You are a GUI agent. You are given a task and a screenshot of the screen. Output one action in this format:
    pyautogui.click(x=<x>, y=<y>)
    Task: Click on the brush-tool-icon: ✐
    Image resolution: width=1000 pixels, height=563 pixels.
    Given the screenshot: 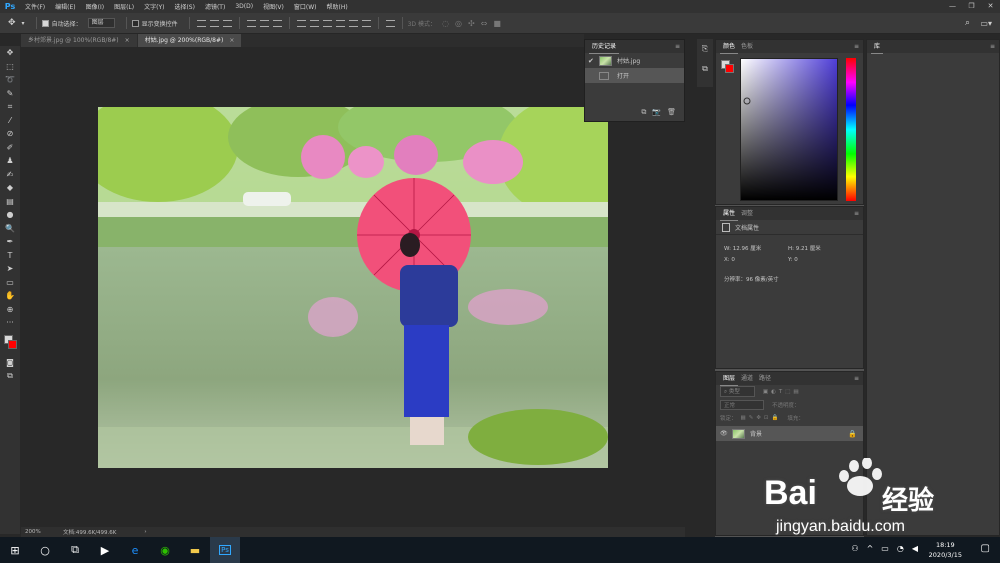 What is the action you would take?
    pyautogui.click(x=10, y=148)
    